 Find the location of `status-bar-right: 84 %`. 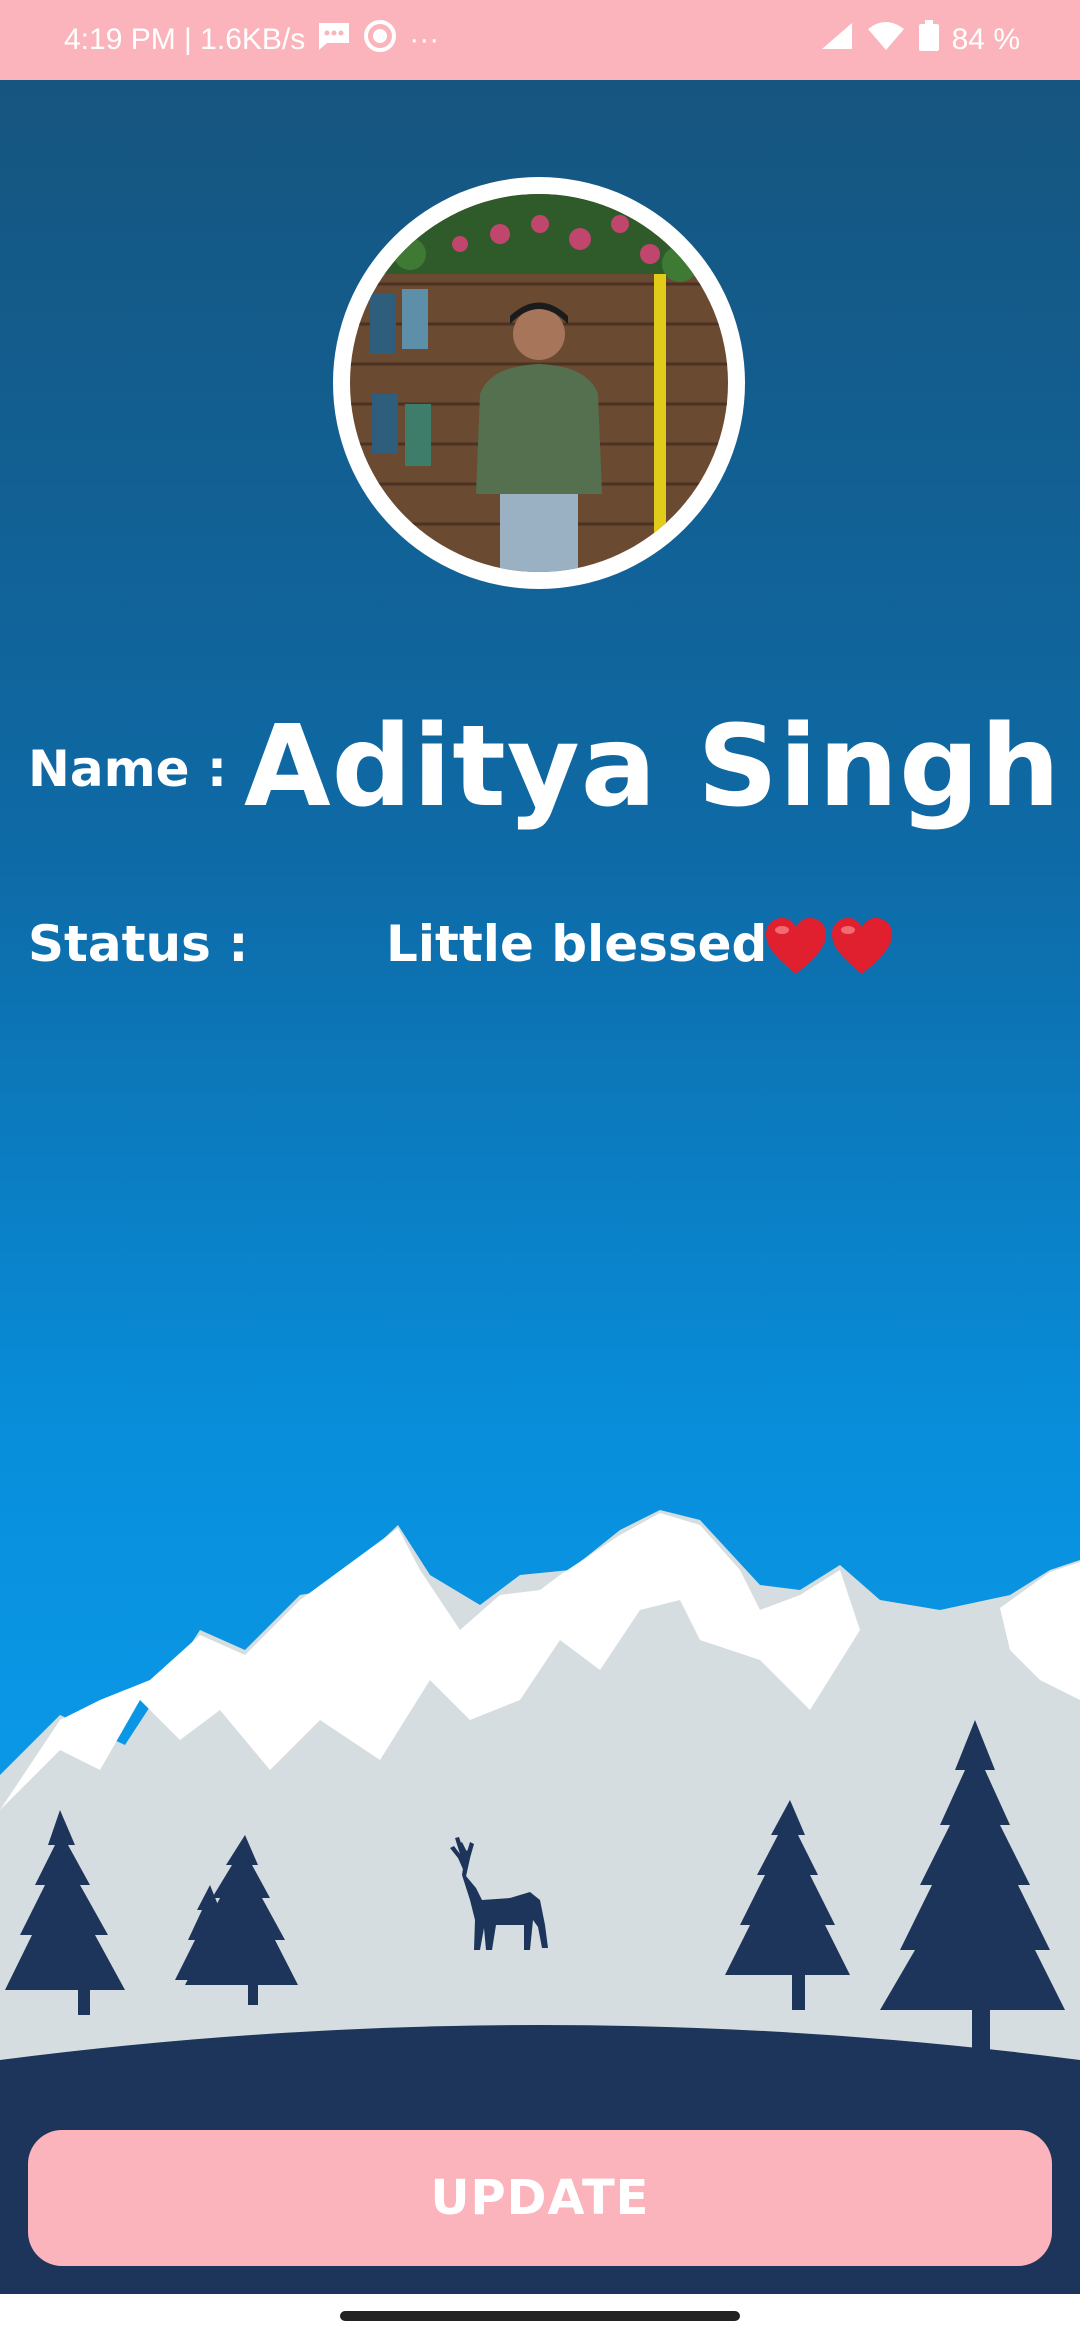

status-bar-right: 84 % is located at coordinates (920, 40).